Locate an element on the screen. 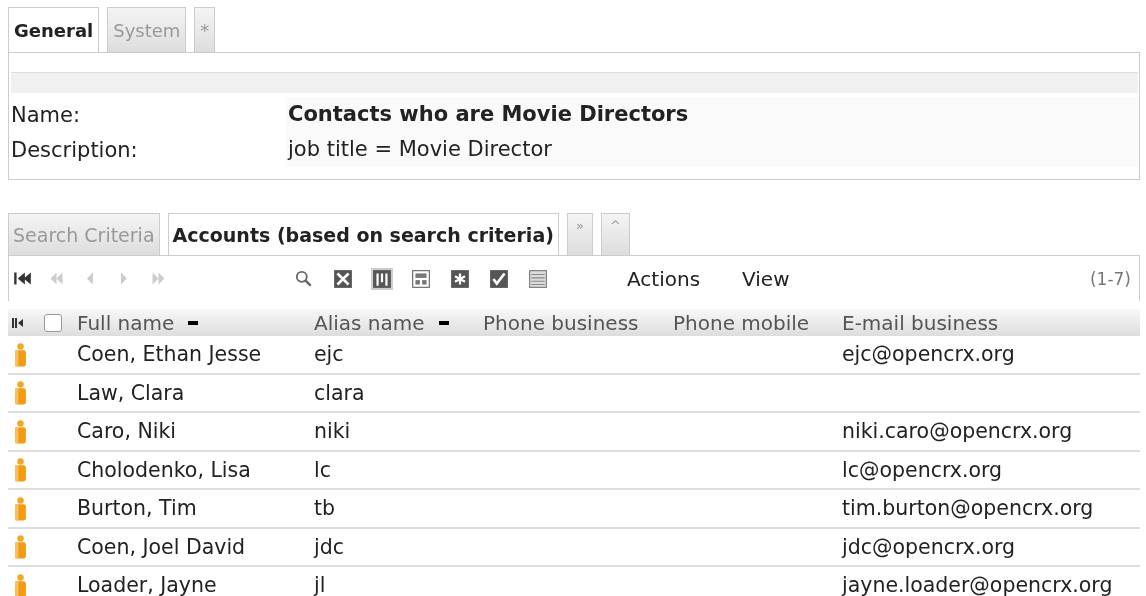 Image resolution: width=1146 pixels, height=596 pixels. table-cell: niki.caro@opencrx.org is located at coordinates (957, 431).